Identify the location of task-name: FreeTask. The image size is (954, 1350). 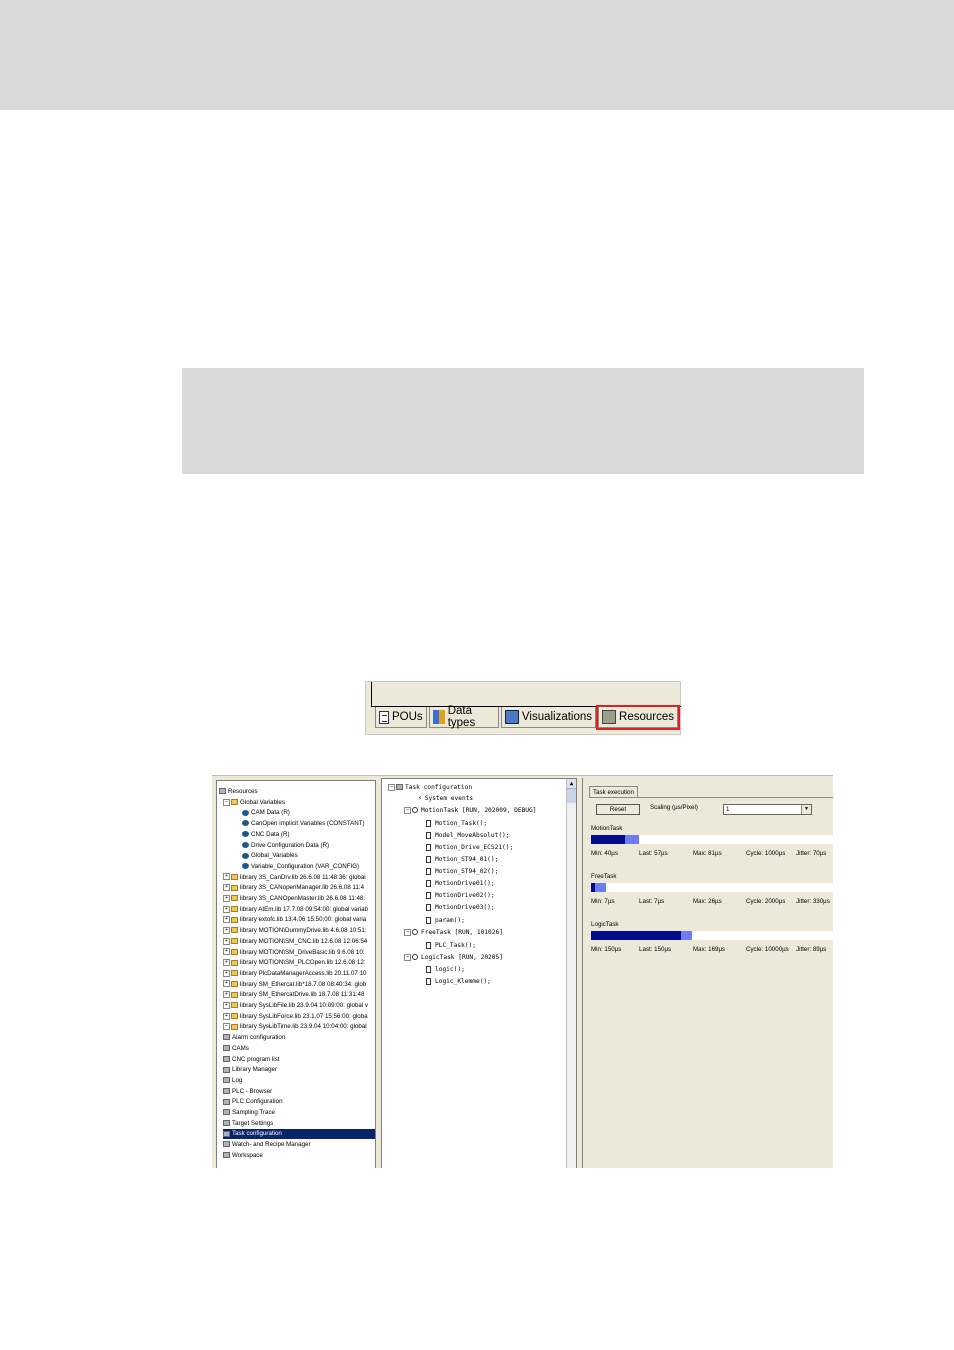
(604, 876).